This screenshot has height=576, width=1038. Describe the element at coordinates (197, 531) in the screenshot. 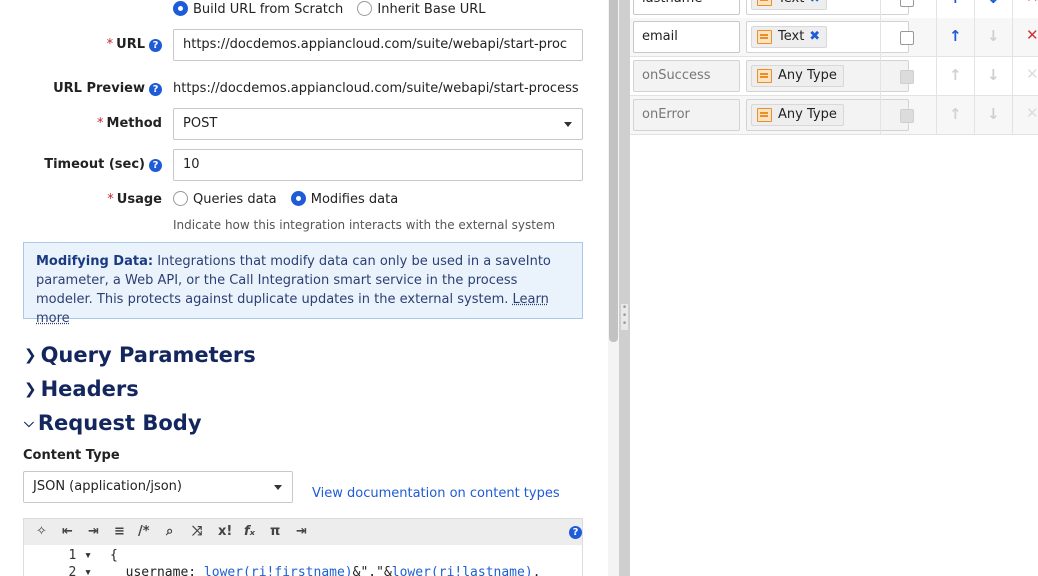

I see `shuffle-icon: ⤨` at that location.